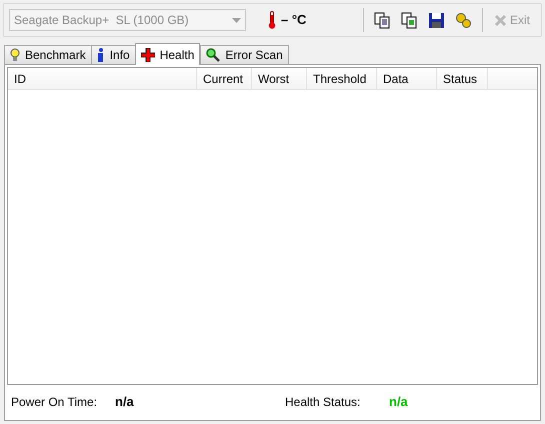 This screenshot has width=545, height=424. I want to click on info-icon, so click(100, 55).